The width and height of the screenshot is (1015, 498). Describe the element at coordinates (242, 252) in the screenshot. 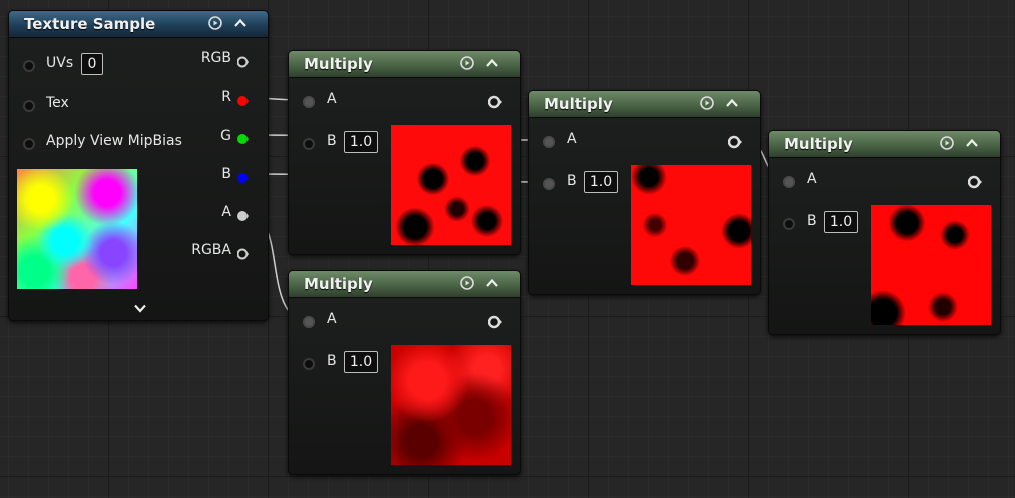

I see `rgba-output-pin` at that location.